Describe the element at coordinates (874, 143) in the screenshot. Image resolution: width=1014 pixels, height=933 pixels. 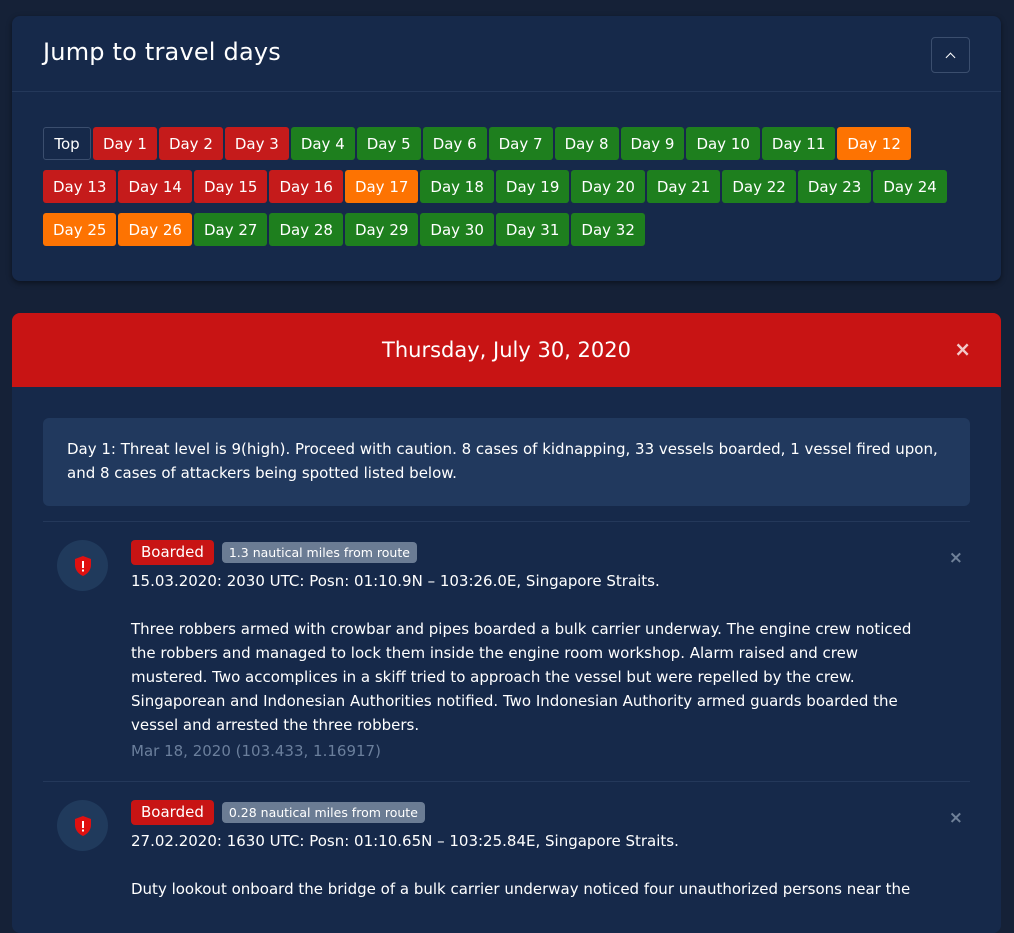
I see `day-button-12: Day 12` at that location.